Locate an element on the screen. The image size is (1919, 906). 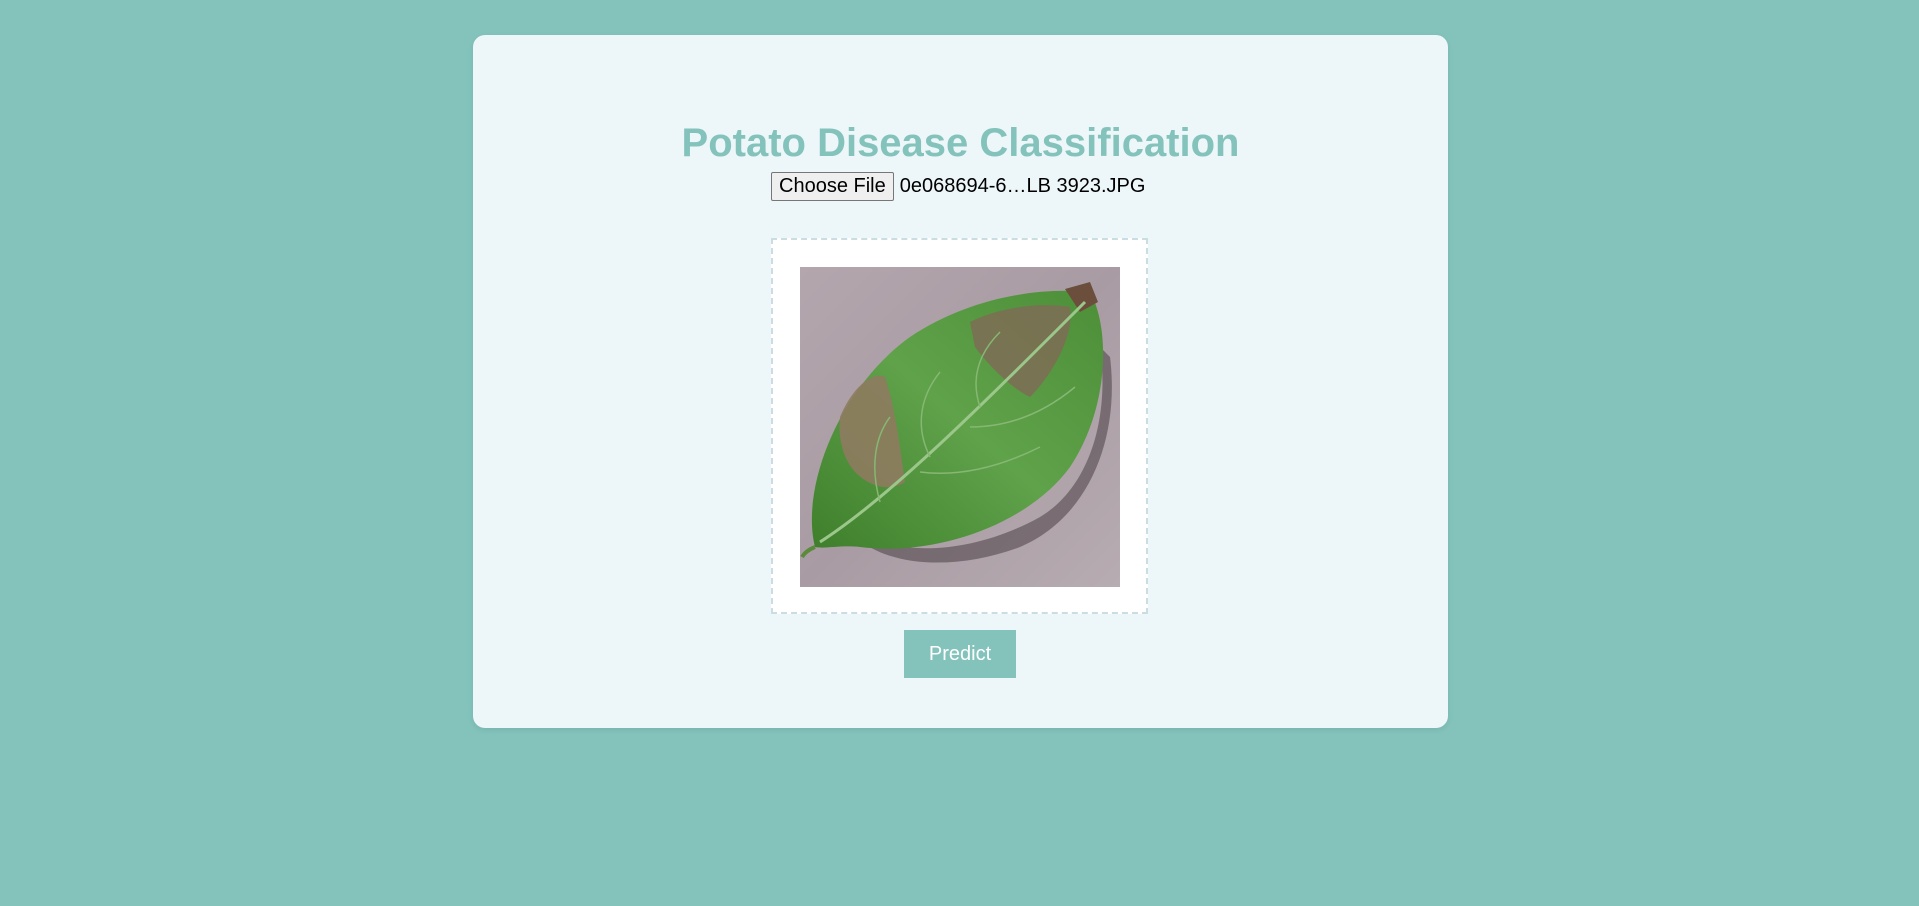
leaf-image is located at coordinates (960, 427).